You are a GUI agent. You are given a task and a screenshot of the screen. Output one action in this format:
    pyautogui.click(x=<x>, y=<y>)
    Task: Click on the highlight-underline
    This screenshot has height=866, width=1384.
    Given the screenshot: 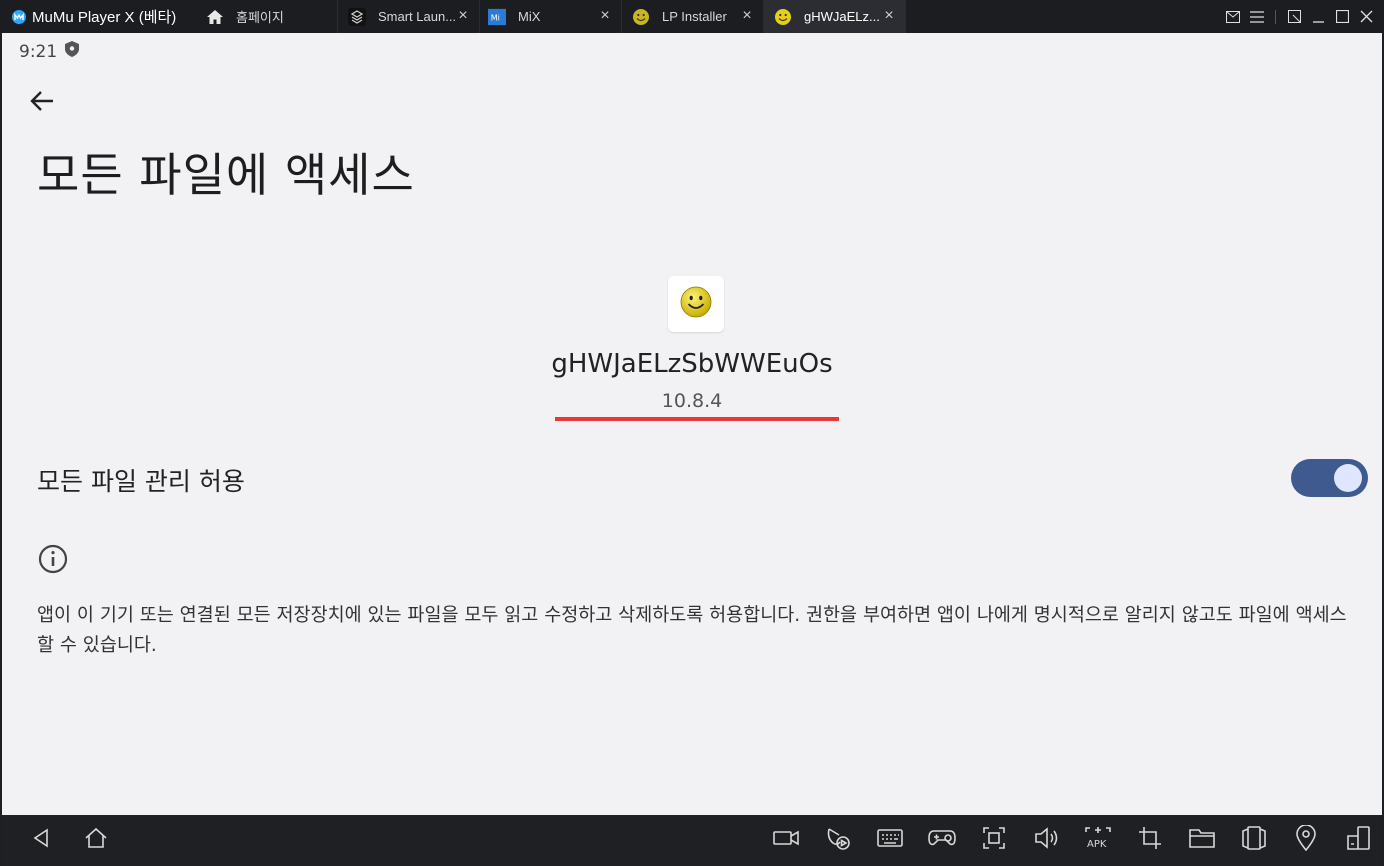 What is the action you would take?
    pyautogui.click(x=697, y=419)
    